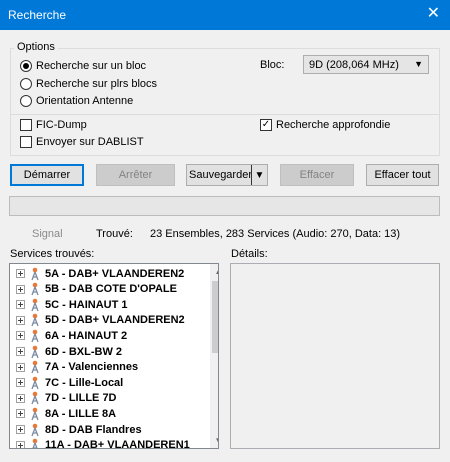 Image resolution: width=450 pixels, height=462 pixels. I want to click on tree-item: 7A - Valenciennes, so click(74, 367).